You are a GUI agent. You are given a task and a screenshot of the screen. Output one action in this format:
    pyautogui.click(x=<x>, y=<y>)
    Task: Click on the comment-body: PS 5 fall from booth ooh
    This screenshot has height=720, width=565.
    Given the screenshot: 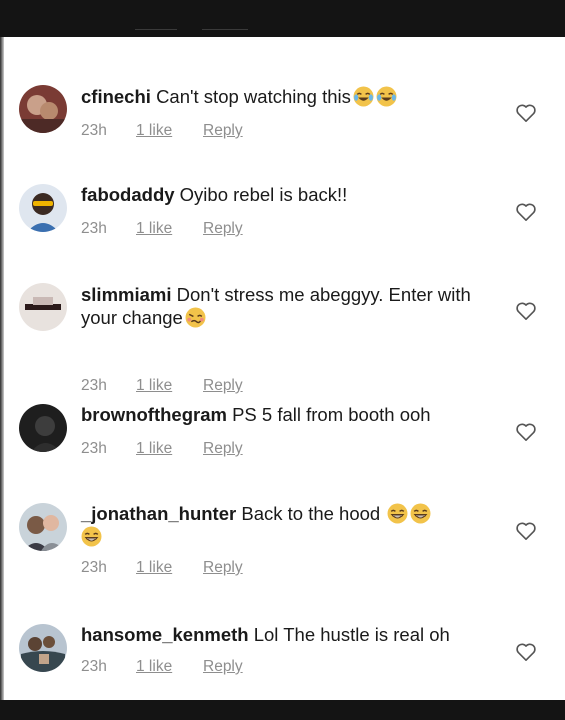 What is the action you would take?
    pyautogui.click(x=331, y=414)
    